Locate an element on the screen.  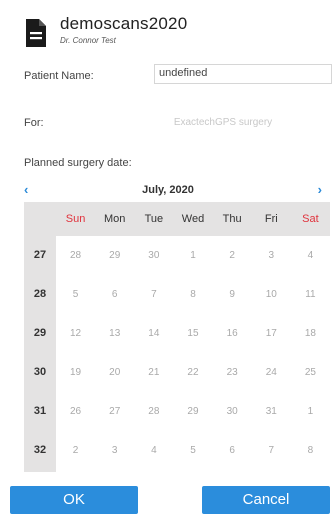
day-cell: 11 is located at coordinates (310, 294).